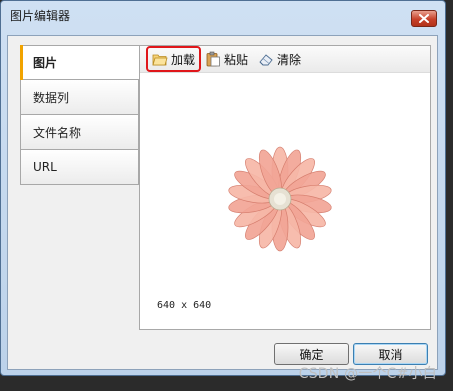  Describe the element at coordinates (160, 60) in the screenshot. I see `folder-open-icon` at that location.